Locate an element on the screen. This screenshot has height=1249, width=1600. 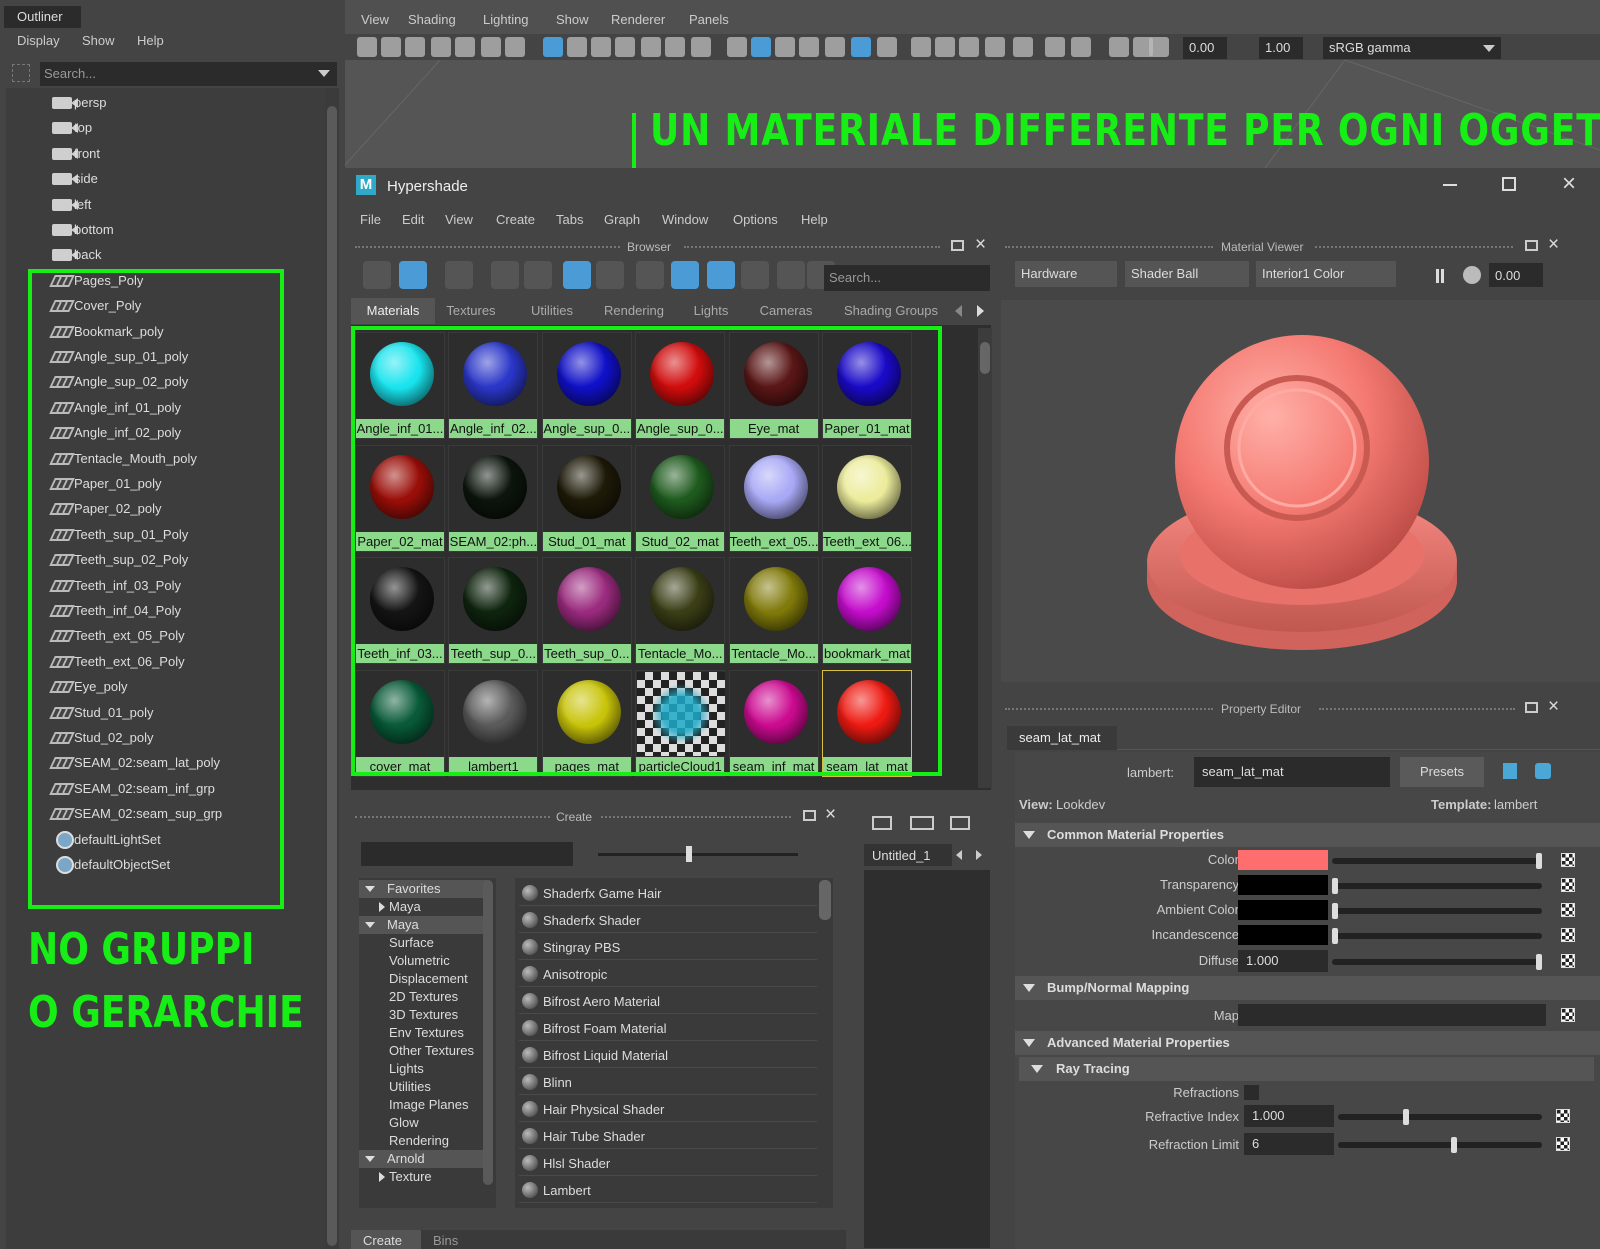
section-bump: Bump/Normal Mapping is located at coordinates (1307, 988).